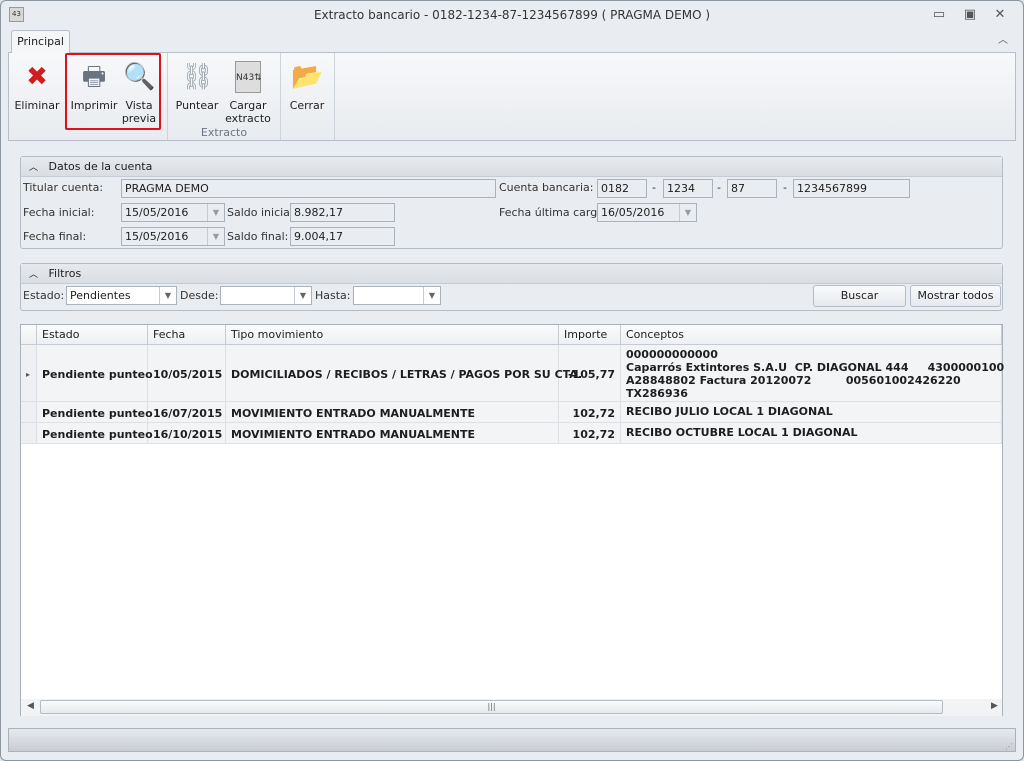 This screenshot has height=761, width=1024. I want to click on fecha-final-label: Fecha final:, so click(55, 236).